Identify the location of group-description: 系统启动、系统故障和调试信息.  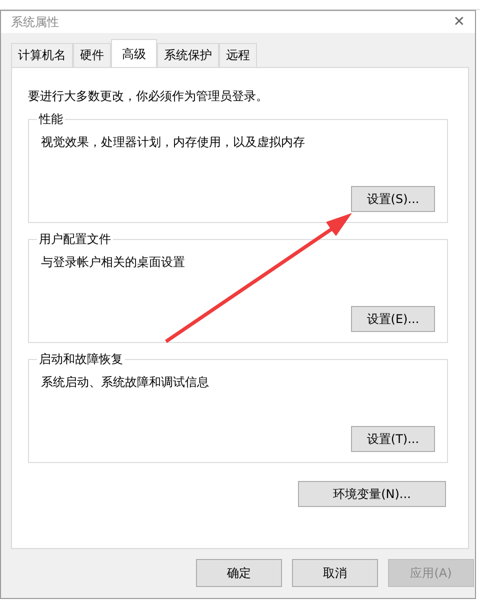
(125, 382).